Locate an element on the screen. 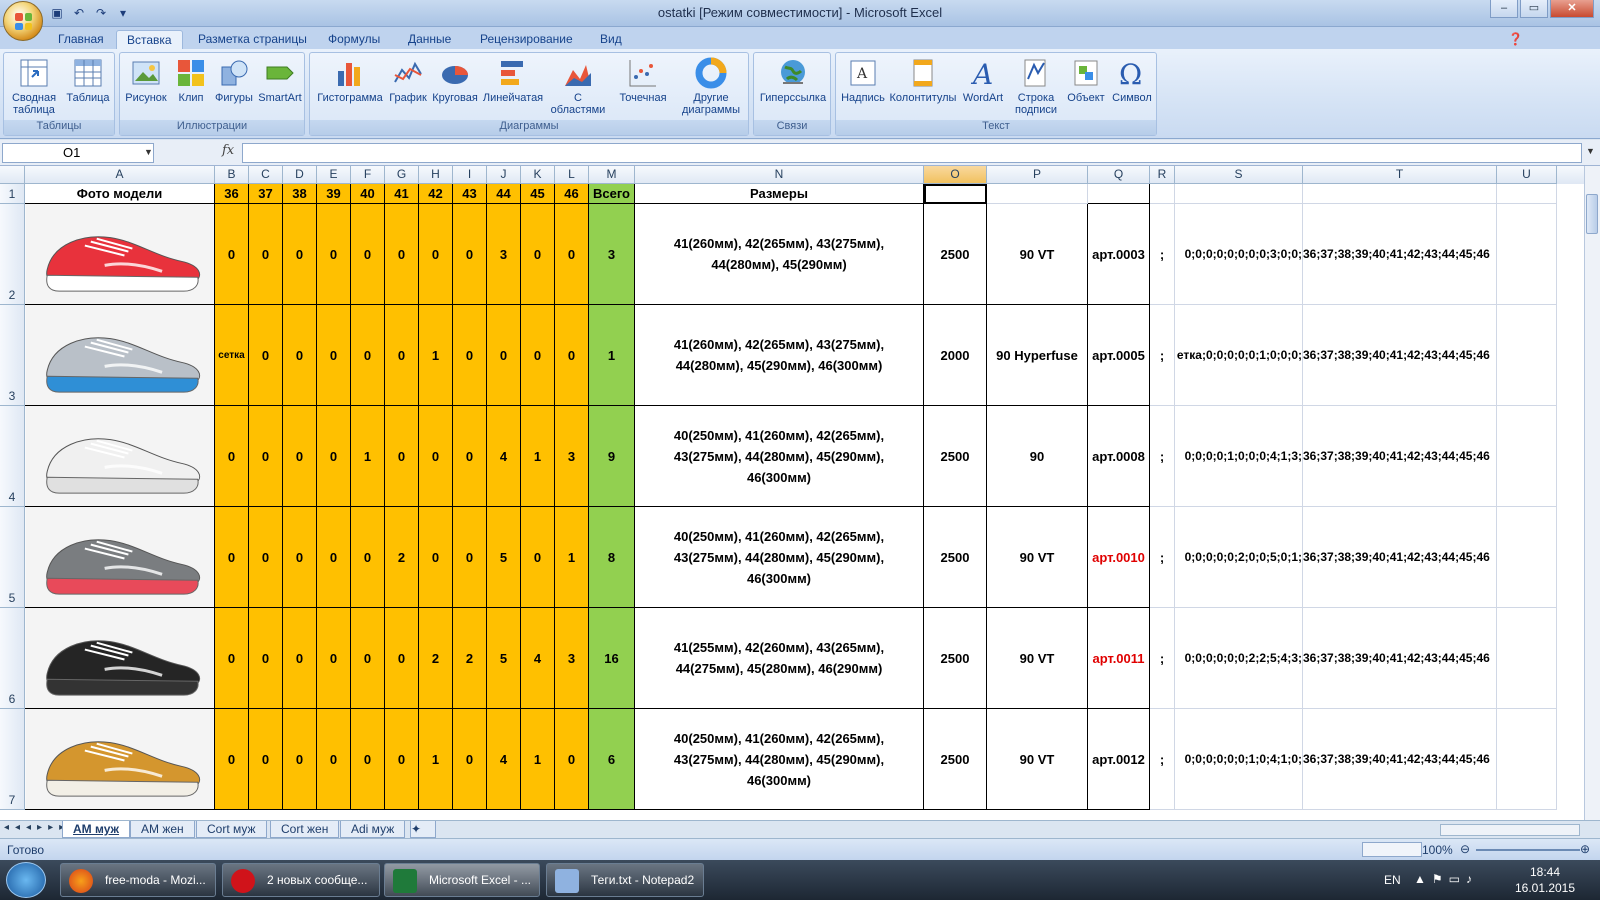 This screenshot has height=900, width=1600. column-header-g: G is located at coordinates (402, 175).